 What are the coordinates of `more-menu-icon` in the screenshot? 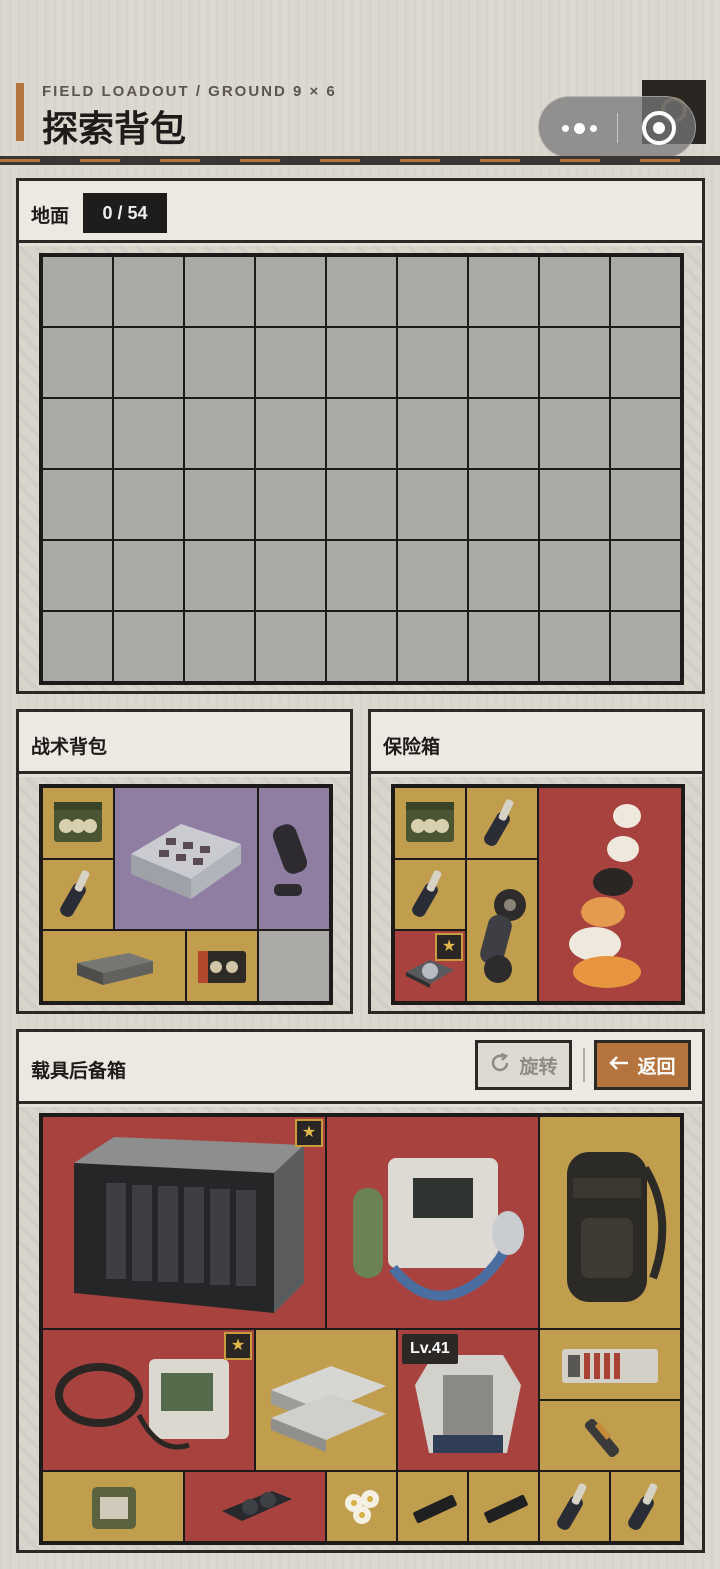 It's located at (579, 128).